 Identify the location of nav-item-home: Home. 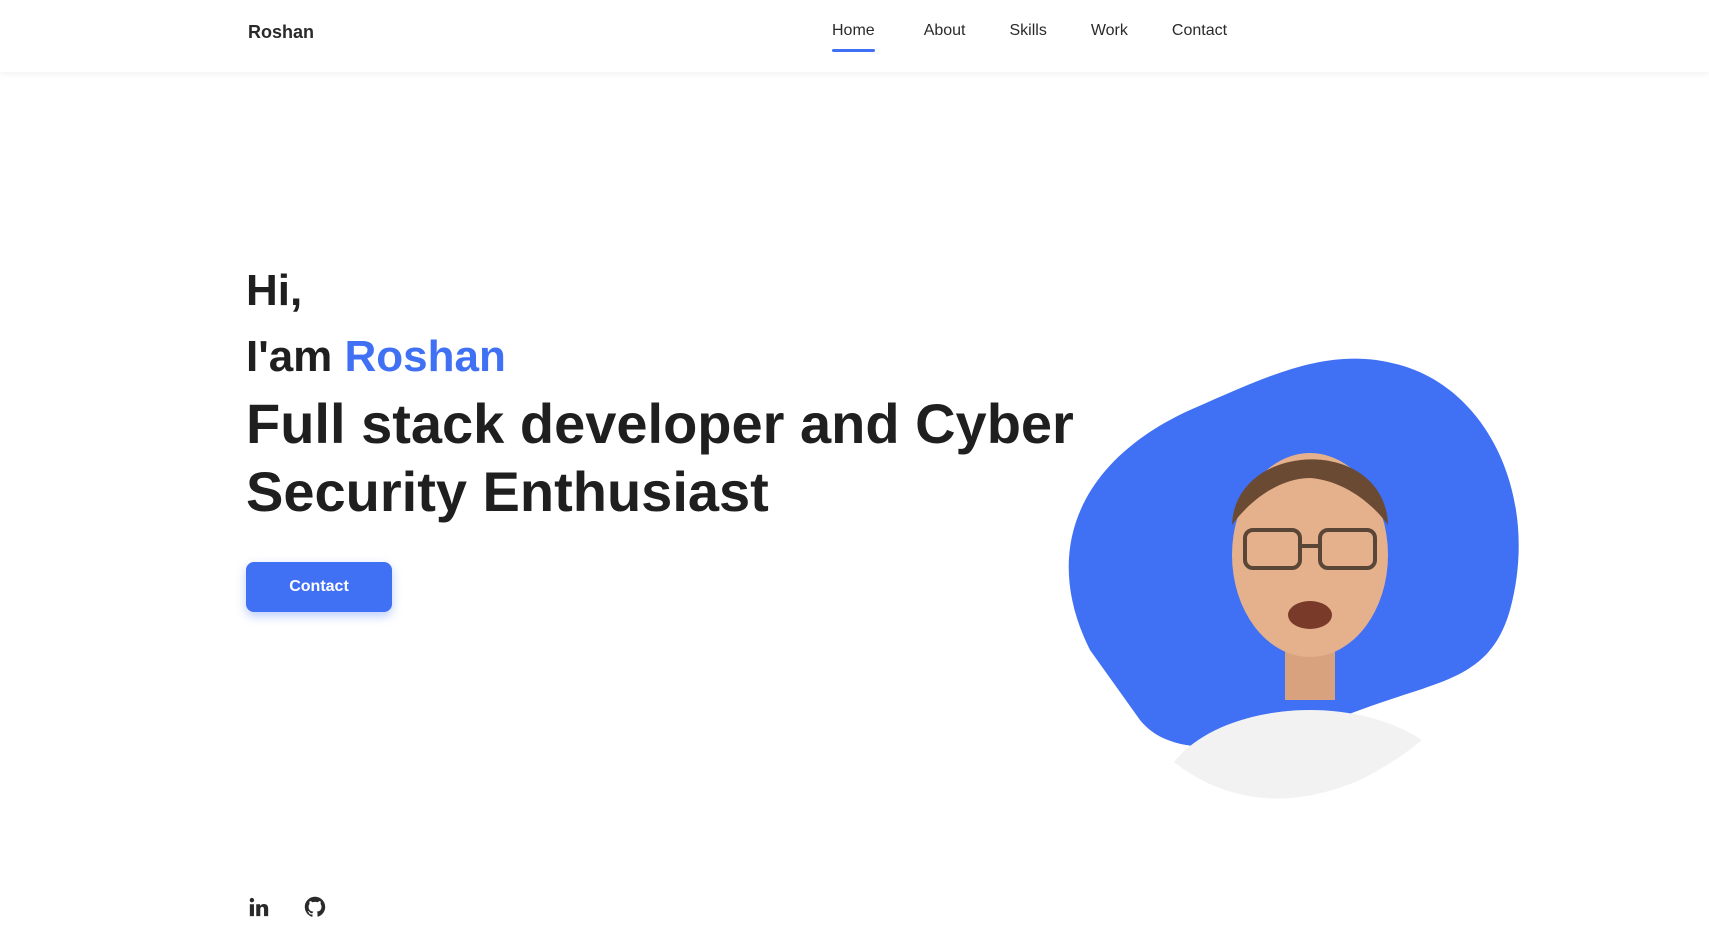
(853, 37).